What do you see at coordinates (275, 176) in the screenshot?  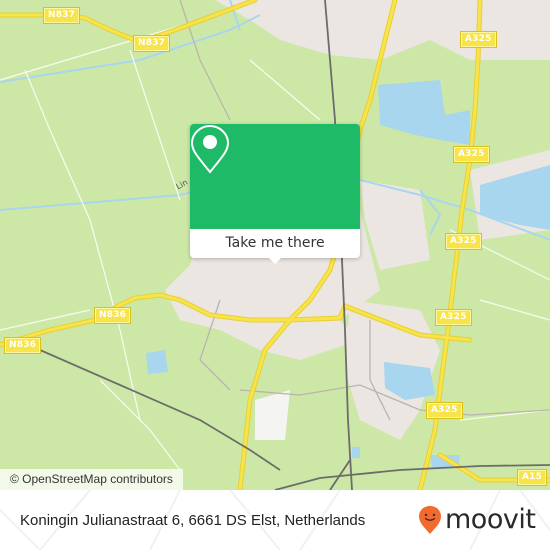 I see `popup-header` at bounding box center [275, 176].